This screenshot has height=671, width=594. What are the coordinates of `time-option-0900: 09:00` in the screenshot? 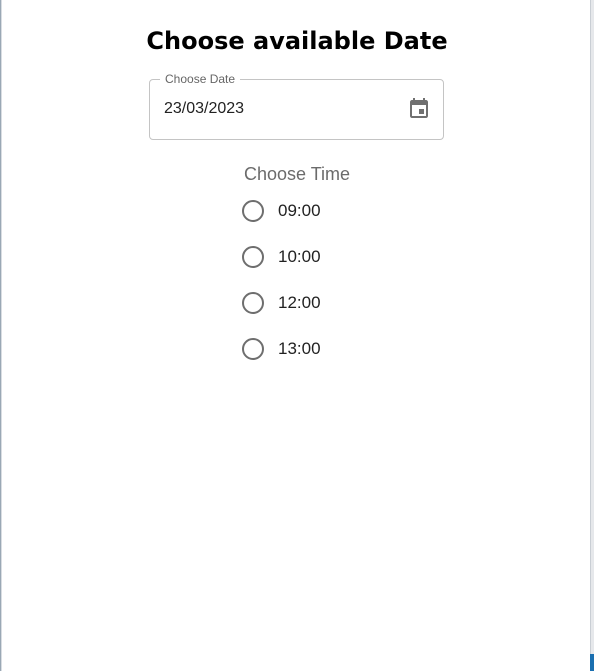 It's located at (281, 211).